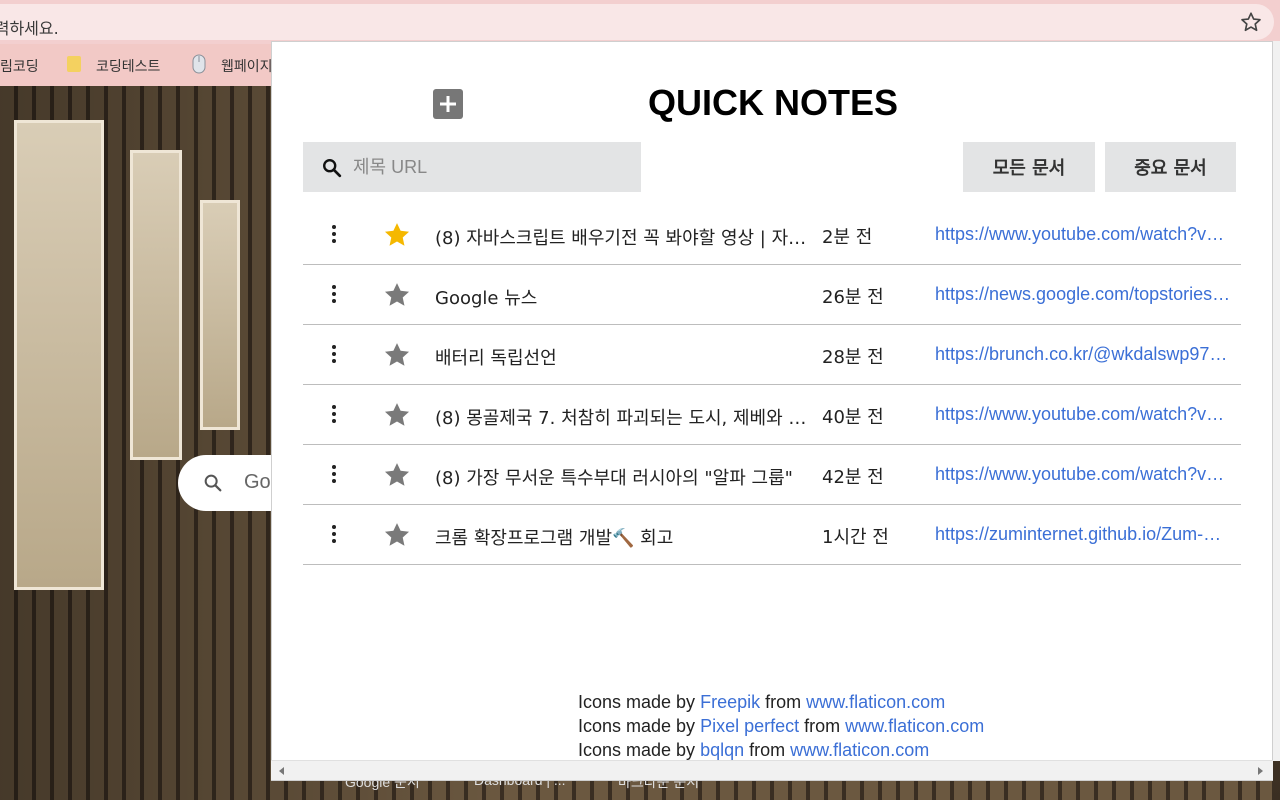 The width and height of the screenshot is (1280, 800). What do you see at coordinates (624, 537) in the screenshot?
I see `note-title: 크롬 확장프로그램 개발🔨 회고` at bounding box center [624, 537].